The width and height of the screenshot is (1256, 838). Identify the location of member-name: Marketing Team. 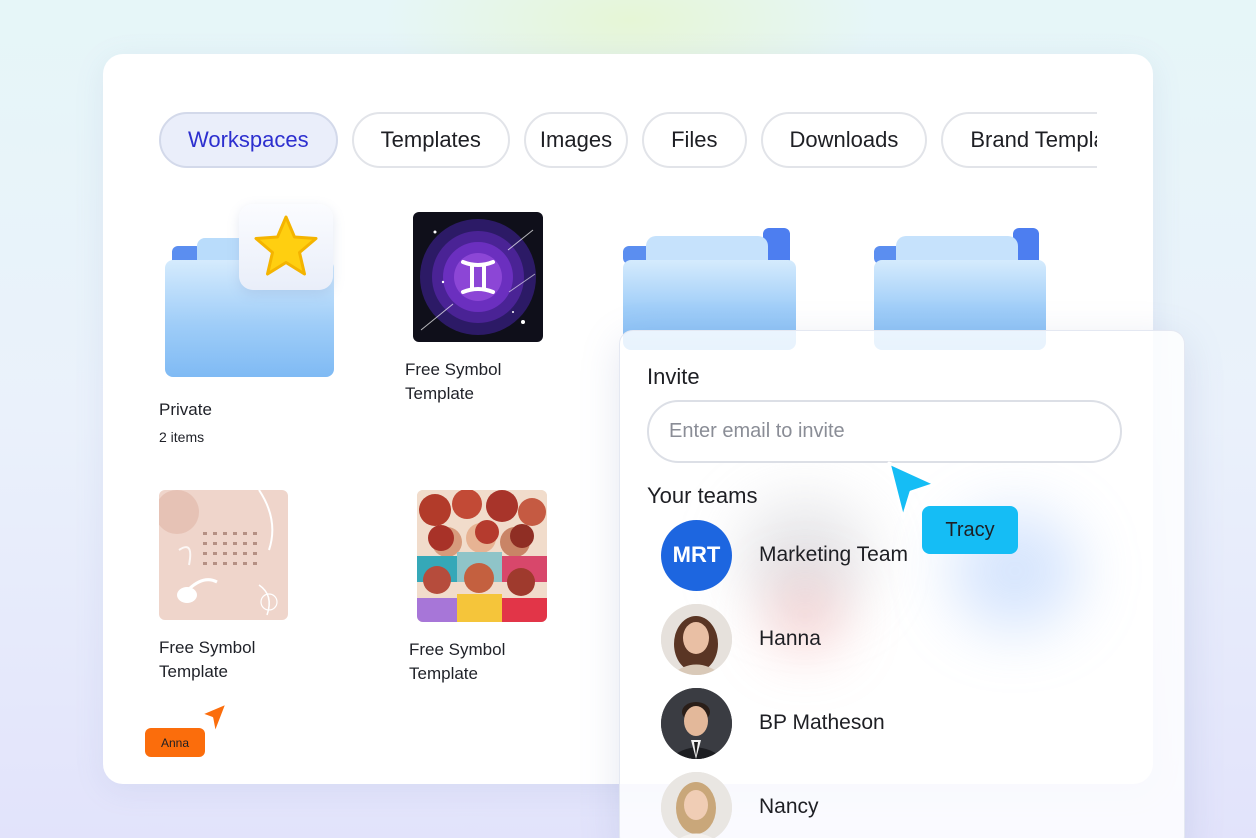
(834, 554).